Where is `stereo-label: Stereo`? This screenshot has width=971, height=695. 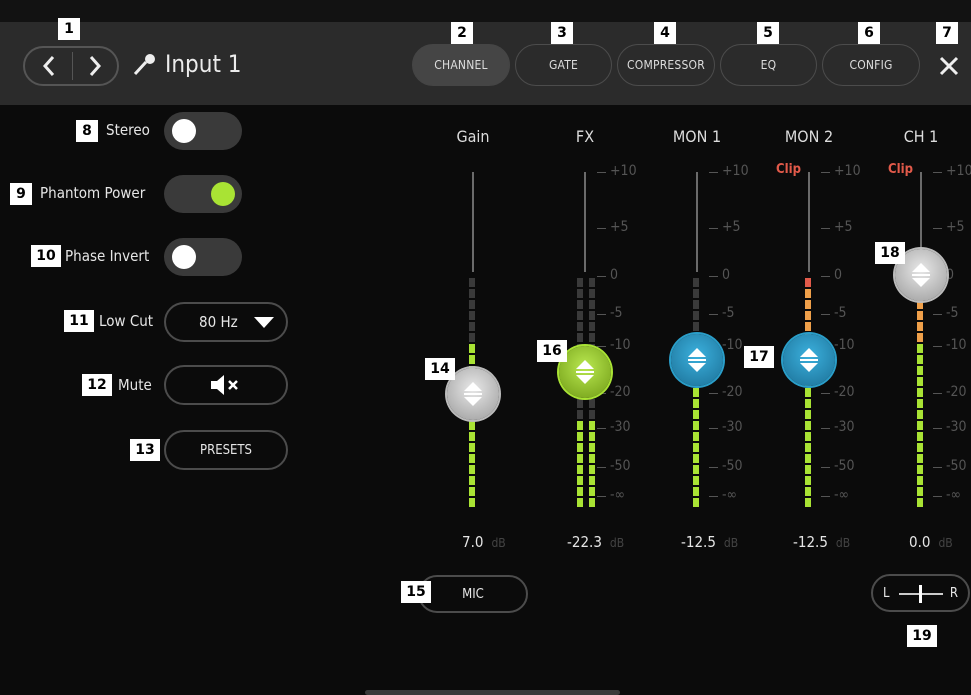 stereo-label: Stereo is located at coordinates (128, 130).